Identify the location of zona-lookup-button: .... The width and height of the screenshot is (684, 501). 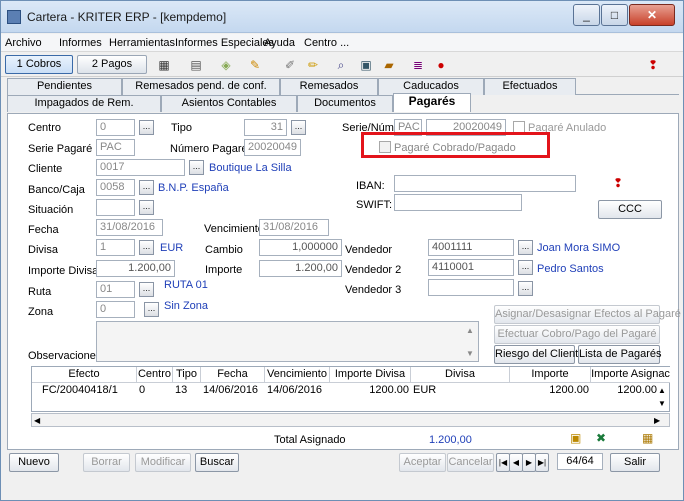
(151, 309).